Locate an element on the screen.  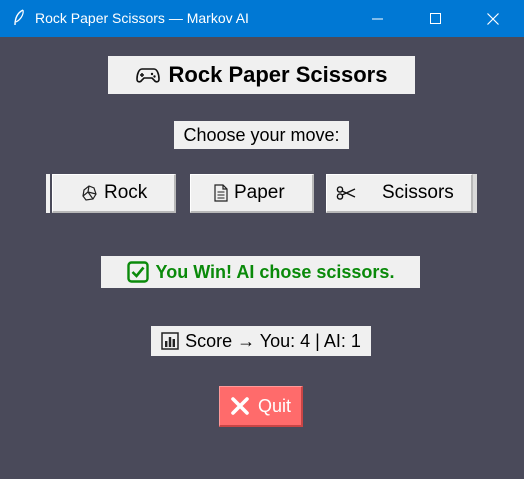
move-prompt: Choose your move: is located at coordinates (261, 135).